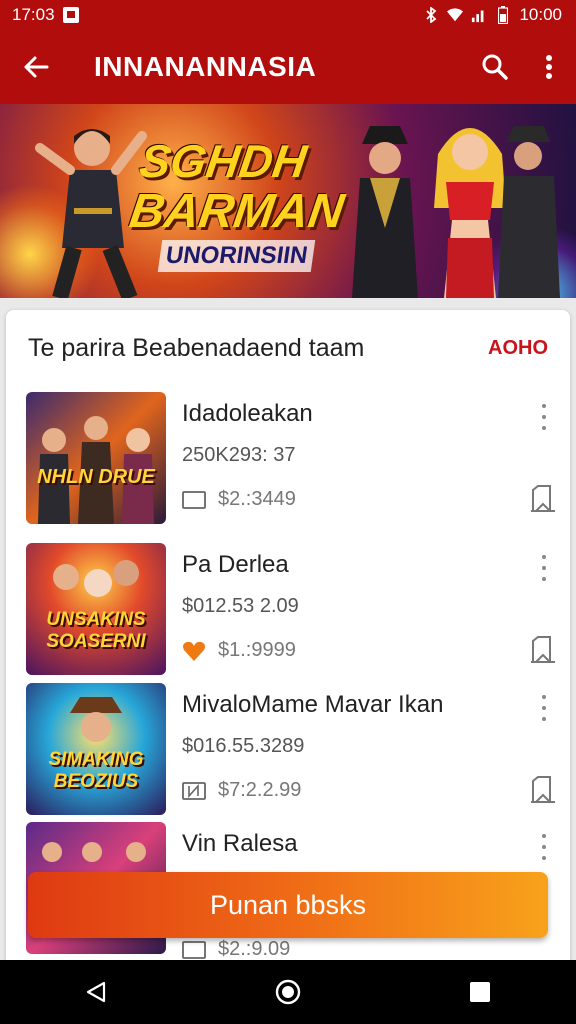 The image size is (576, 1024). What do you see at coordinates (194, 651) in the screenshot?
I see `heart-icon` at bounding box center [194, 651].